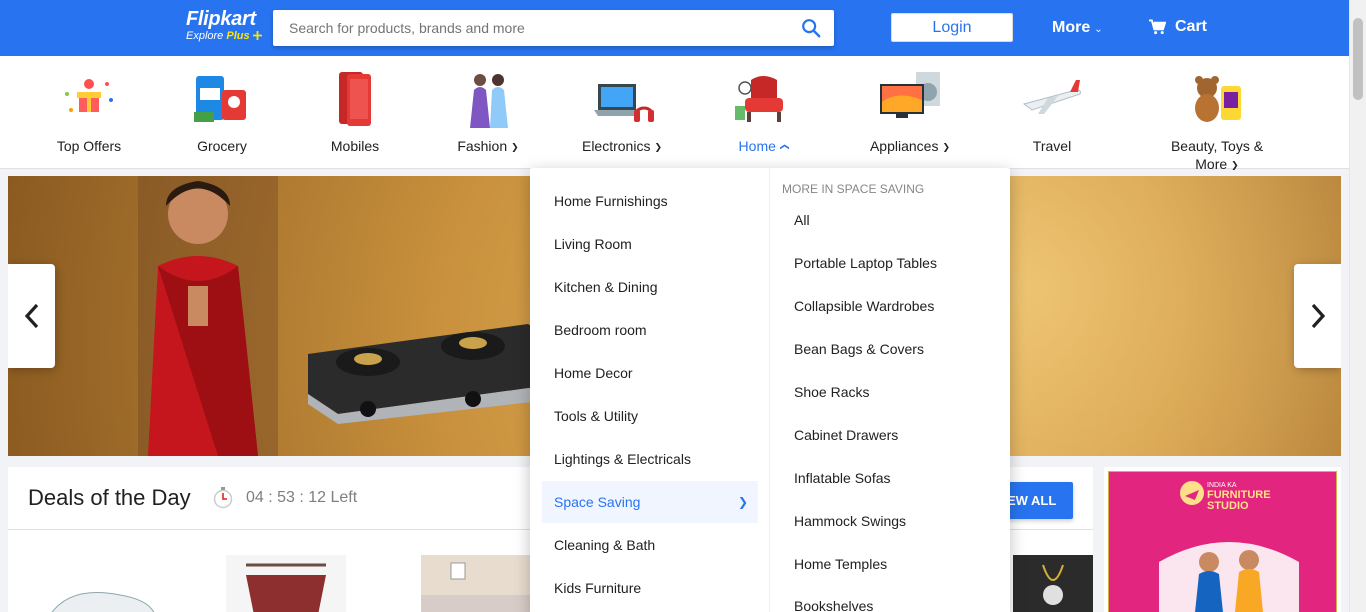  I want to click on login-button: Login, so click(952, 27).